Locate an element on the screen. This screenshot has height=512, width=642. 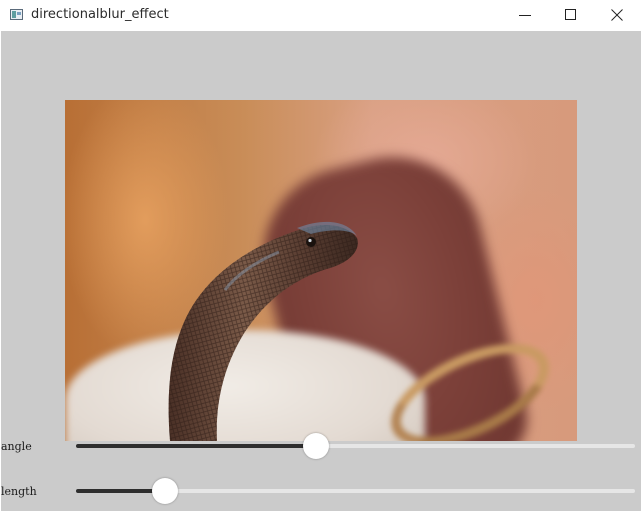
length-slider is located at coordinates (355, 491).